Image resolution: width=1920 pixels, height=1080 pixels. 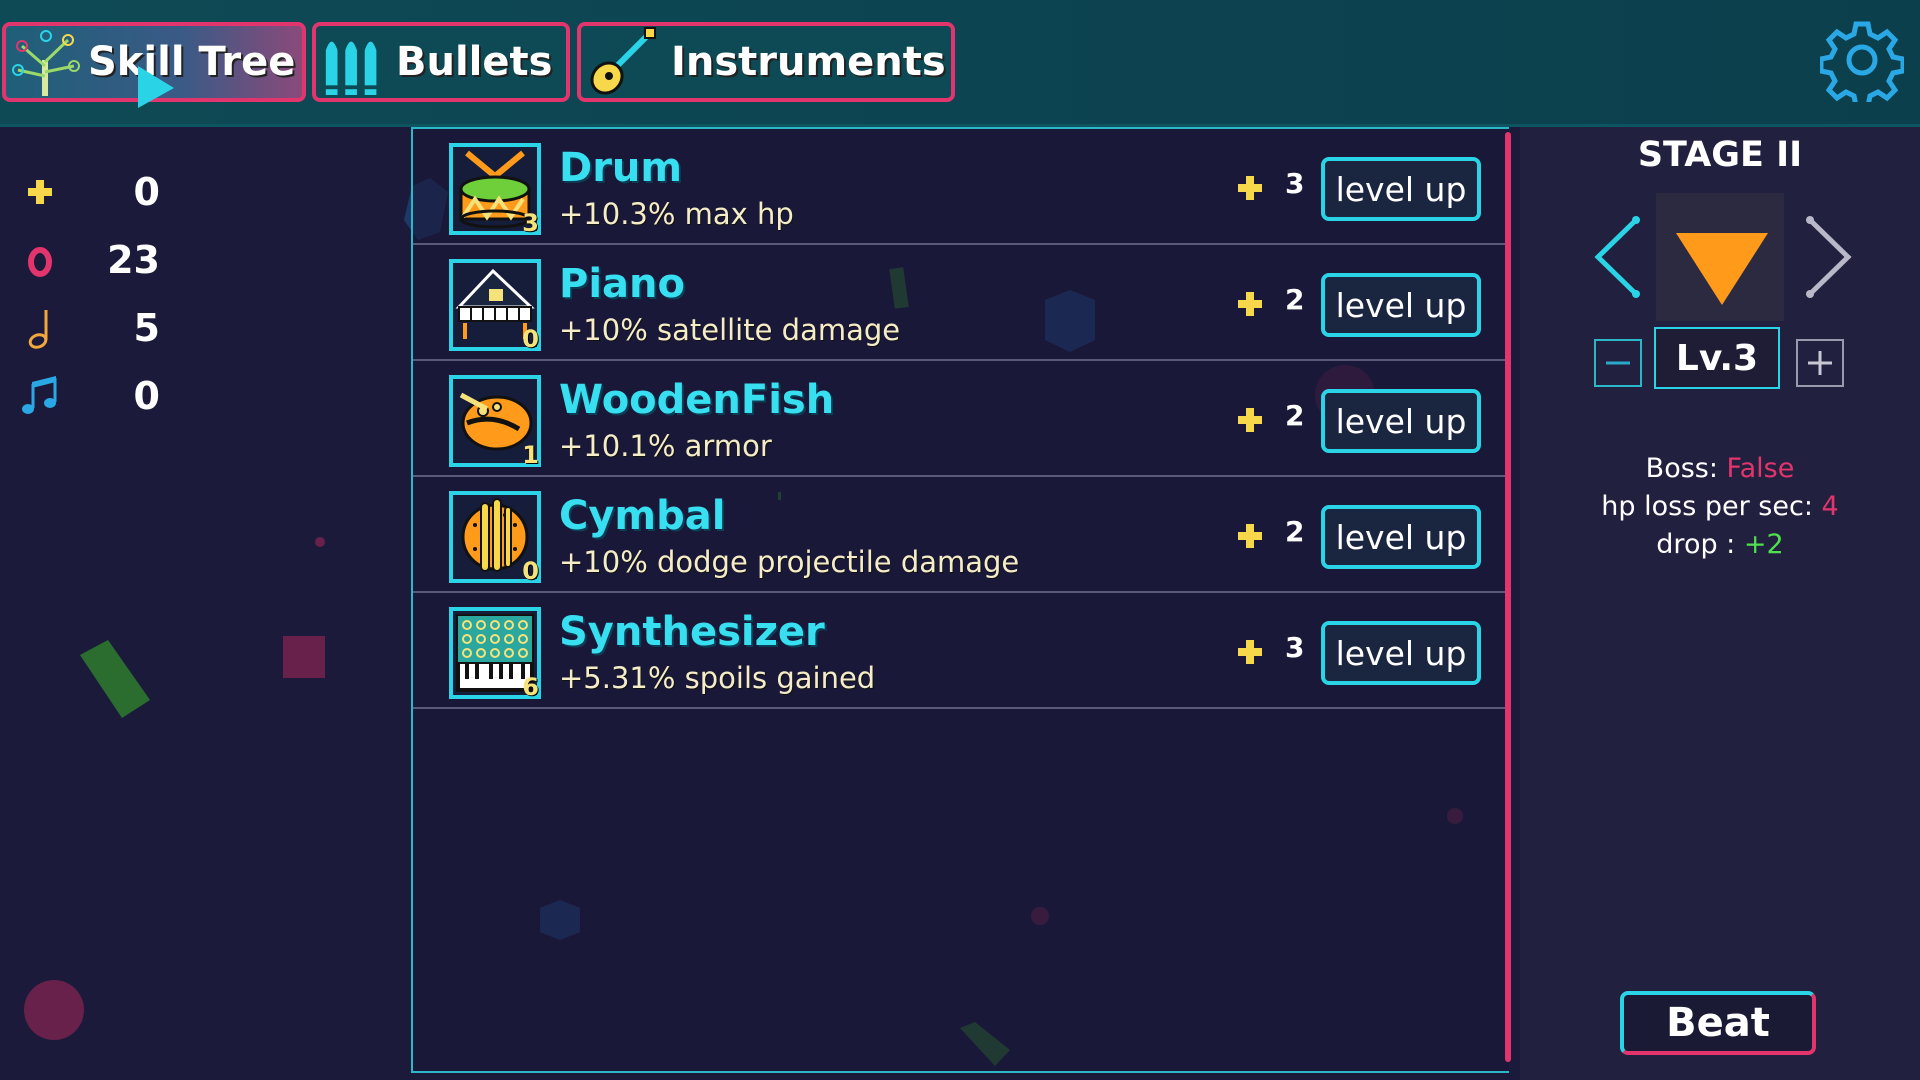 I want to click on beat-button: Beat, so click(x=1718, y=1023).